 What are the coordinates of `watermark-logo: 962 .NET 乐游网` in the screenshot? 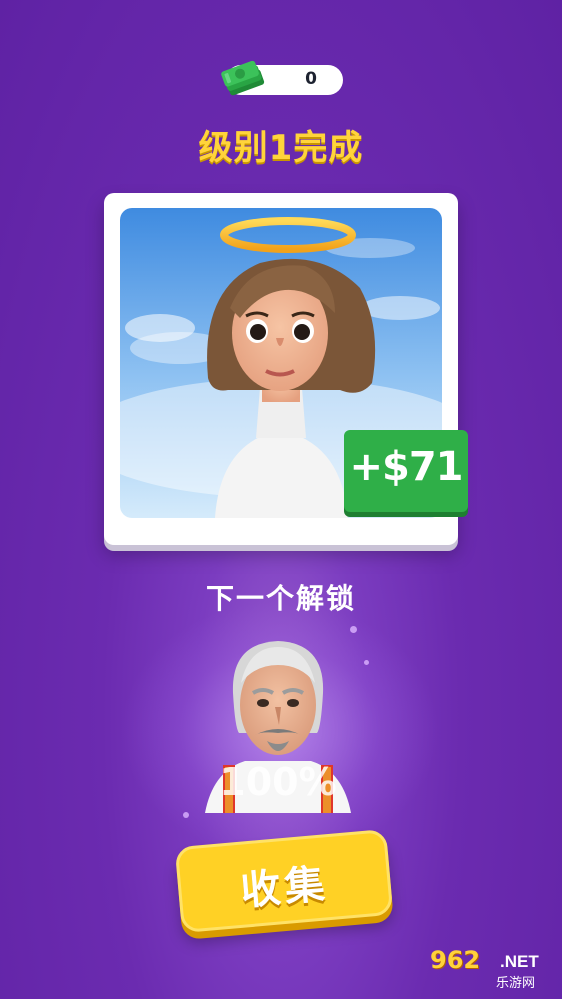 It's located at (490, 969).